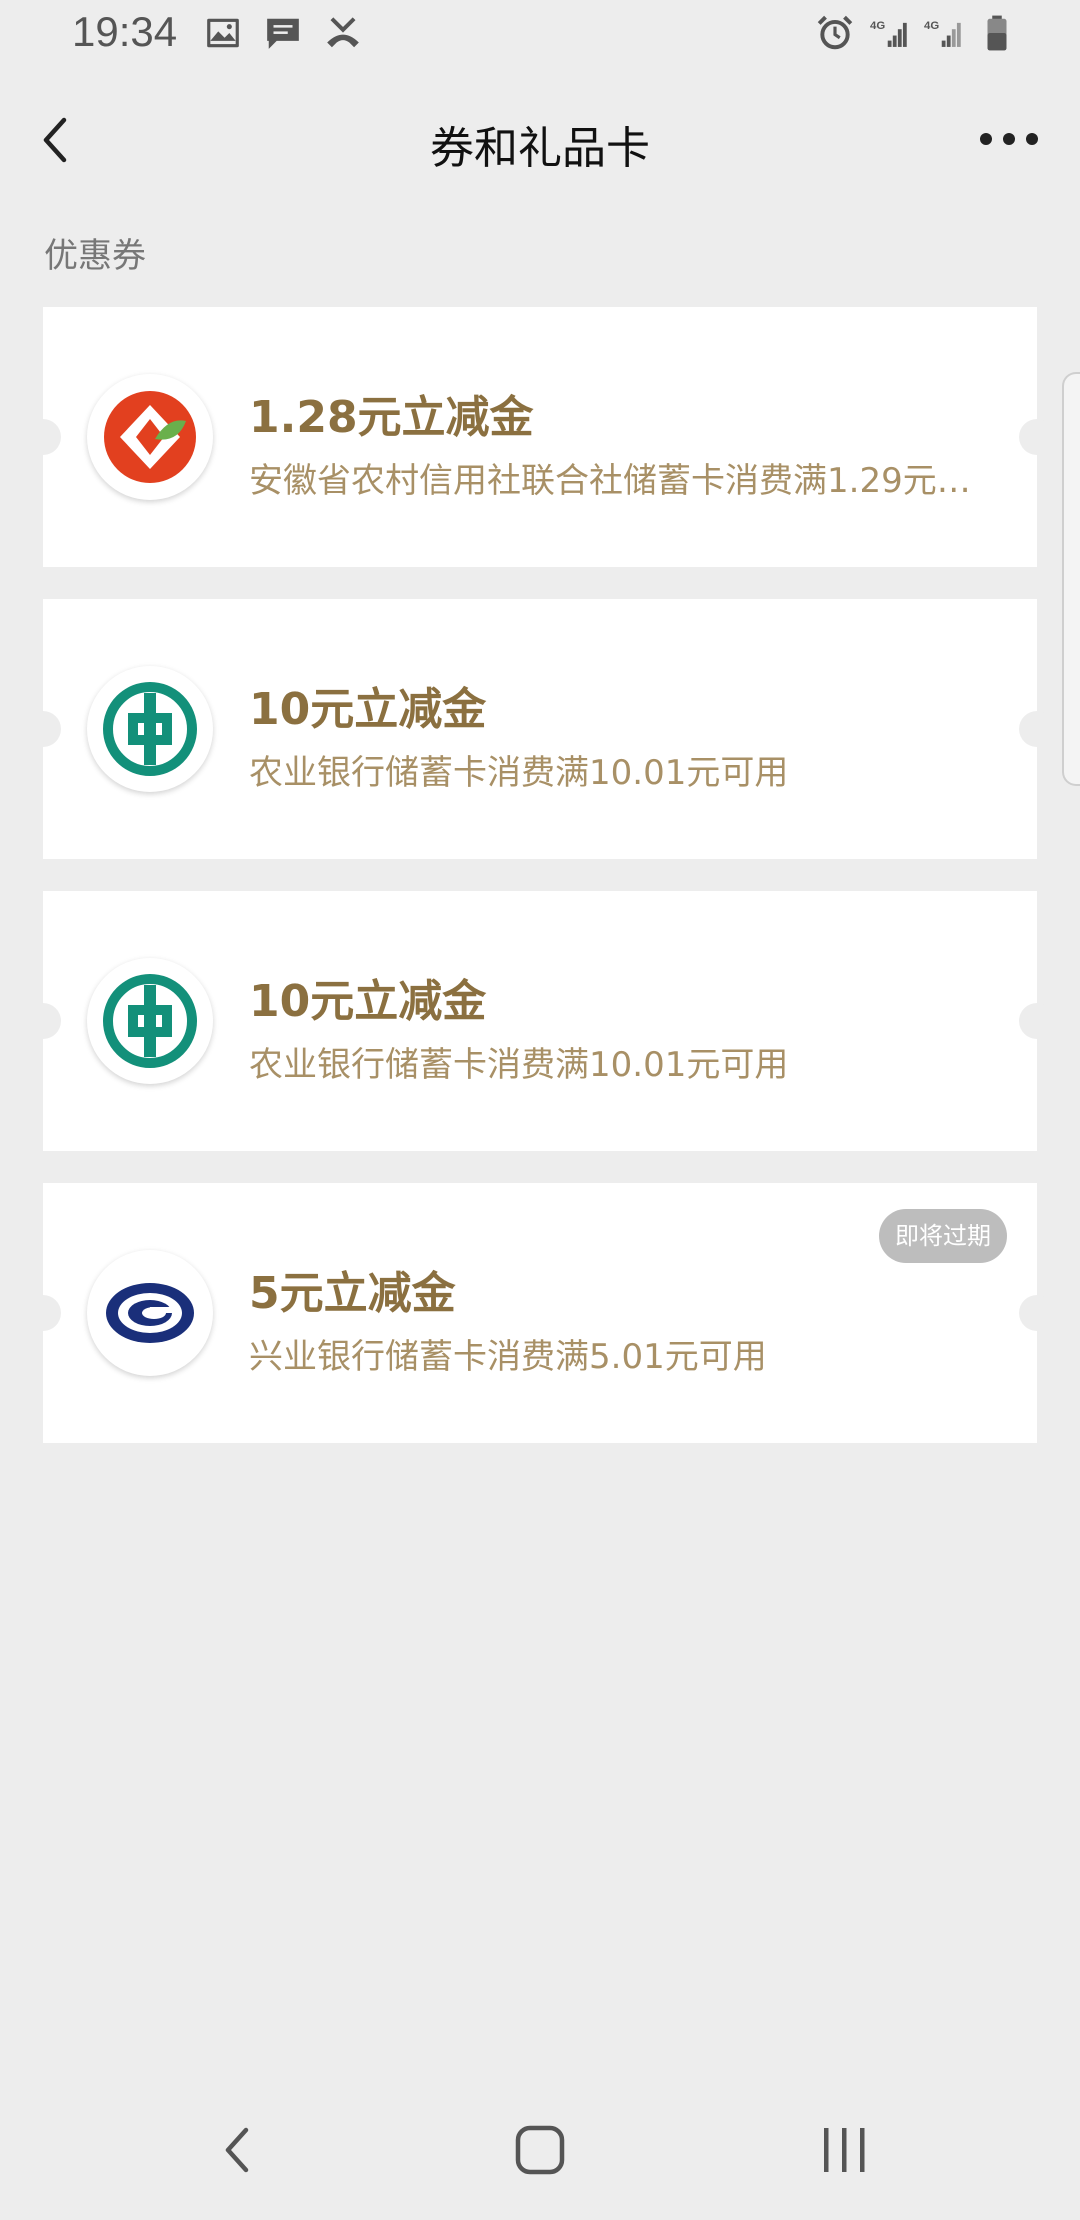 The image size is (1080, 2220). What do you see at coordinates (283, 33) in the screenshot?
I see `message-icon` at bounding box center [283, 33].